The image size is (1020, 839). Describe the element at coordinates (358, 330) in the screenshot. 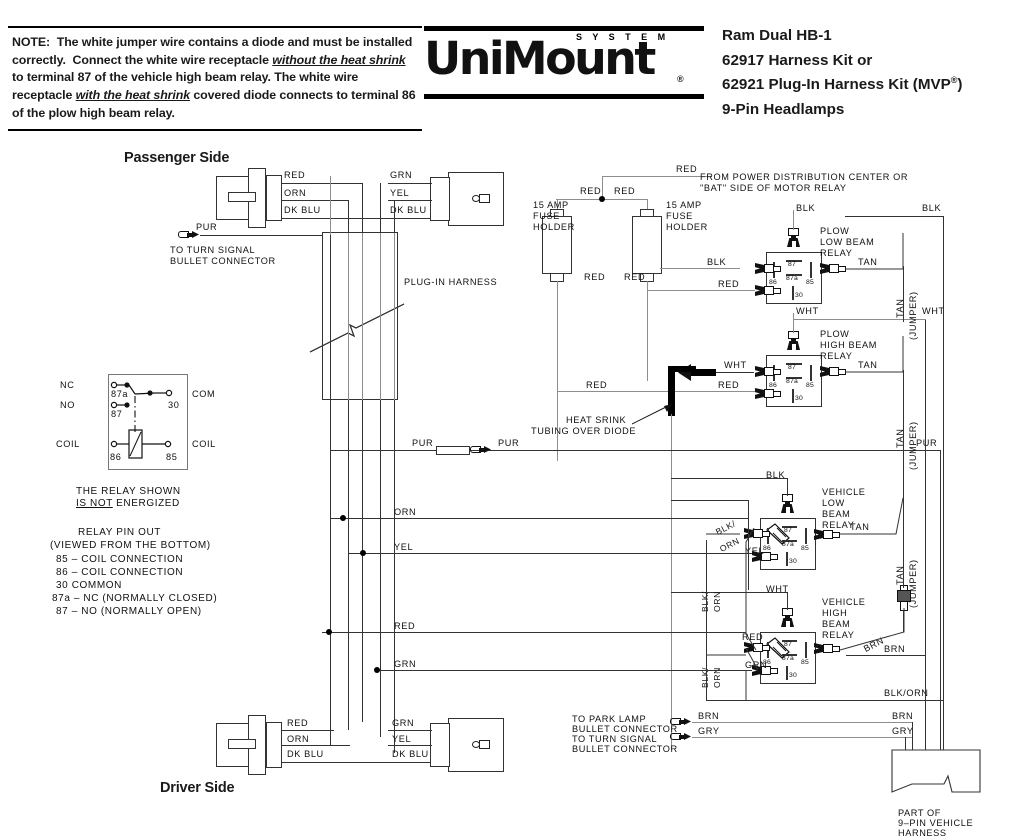

I see `harness-break-symbol` at that location.